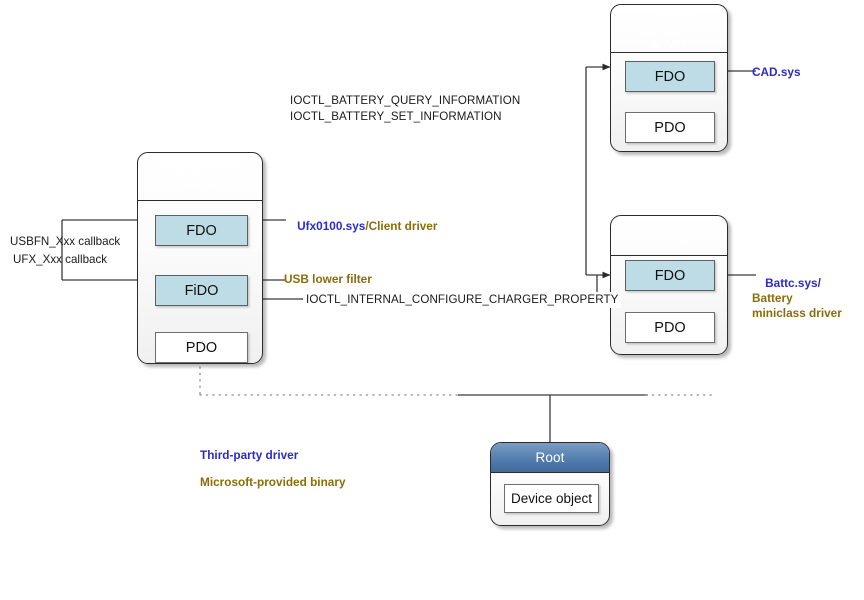  I want to click on label-ufx-driver-gold: /Client driver, so click(401, 226).